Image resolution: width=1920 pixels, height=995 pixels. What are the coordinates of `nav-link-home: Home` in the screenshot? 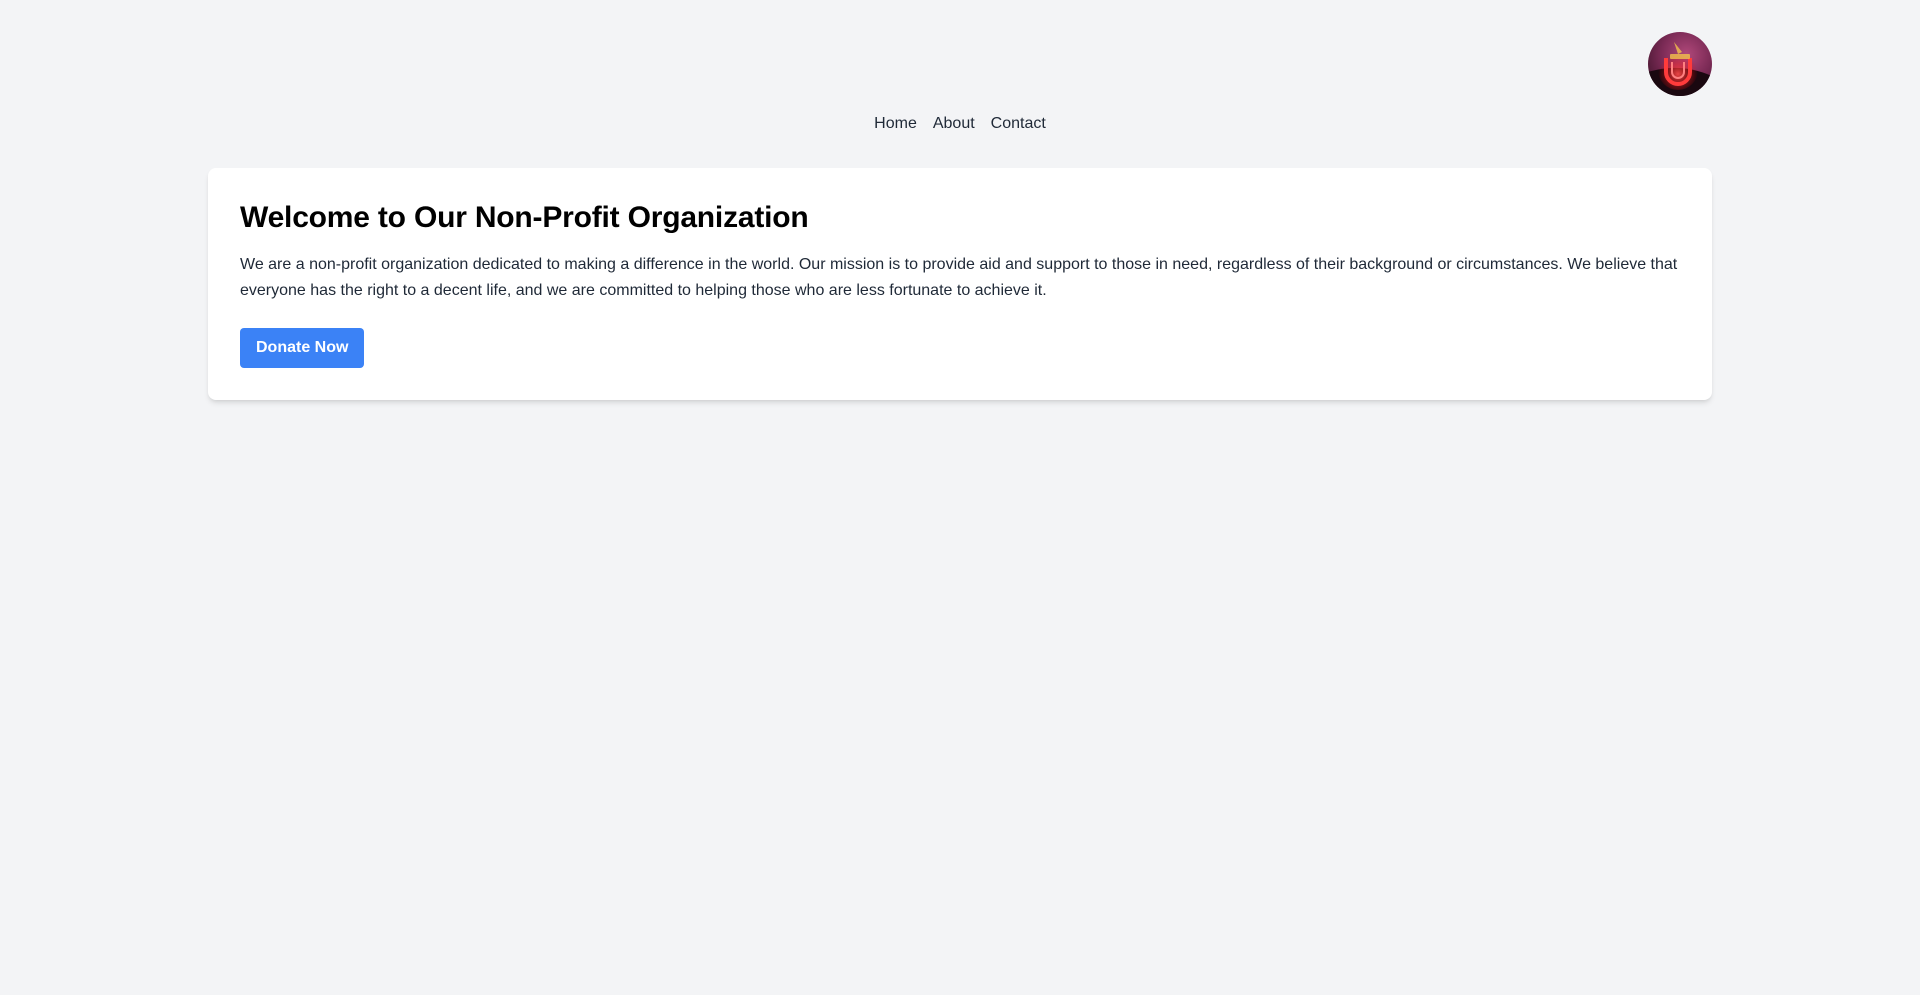 It's located at (895, 133).